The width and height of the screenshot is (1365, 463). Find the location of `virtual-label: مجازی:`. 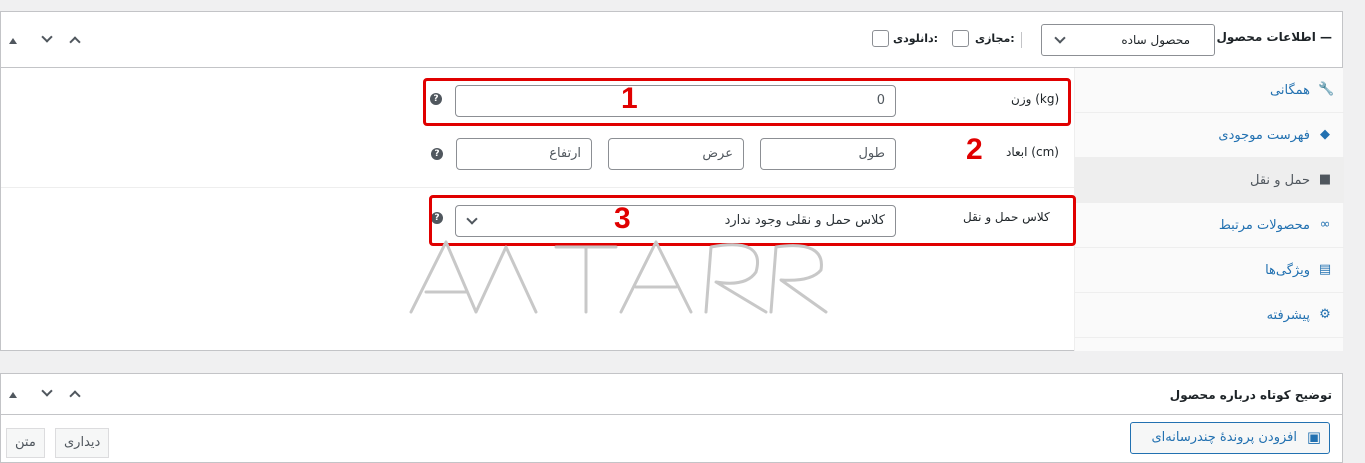

virtual-label: مجازی: is located at coordinates (995, 38).